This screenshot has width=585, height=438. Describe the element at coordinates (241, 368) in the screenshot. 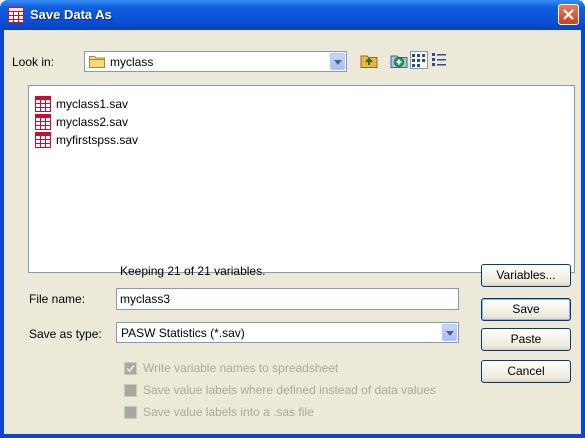

I see `checkbox-label: Write variable names to spreadsheet` at that location.